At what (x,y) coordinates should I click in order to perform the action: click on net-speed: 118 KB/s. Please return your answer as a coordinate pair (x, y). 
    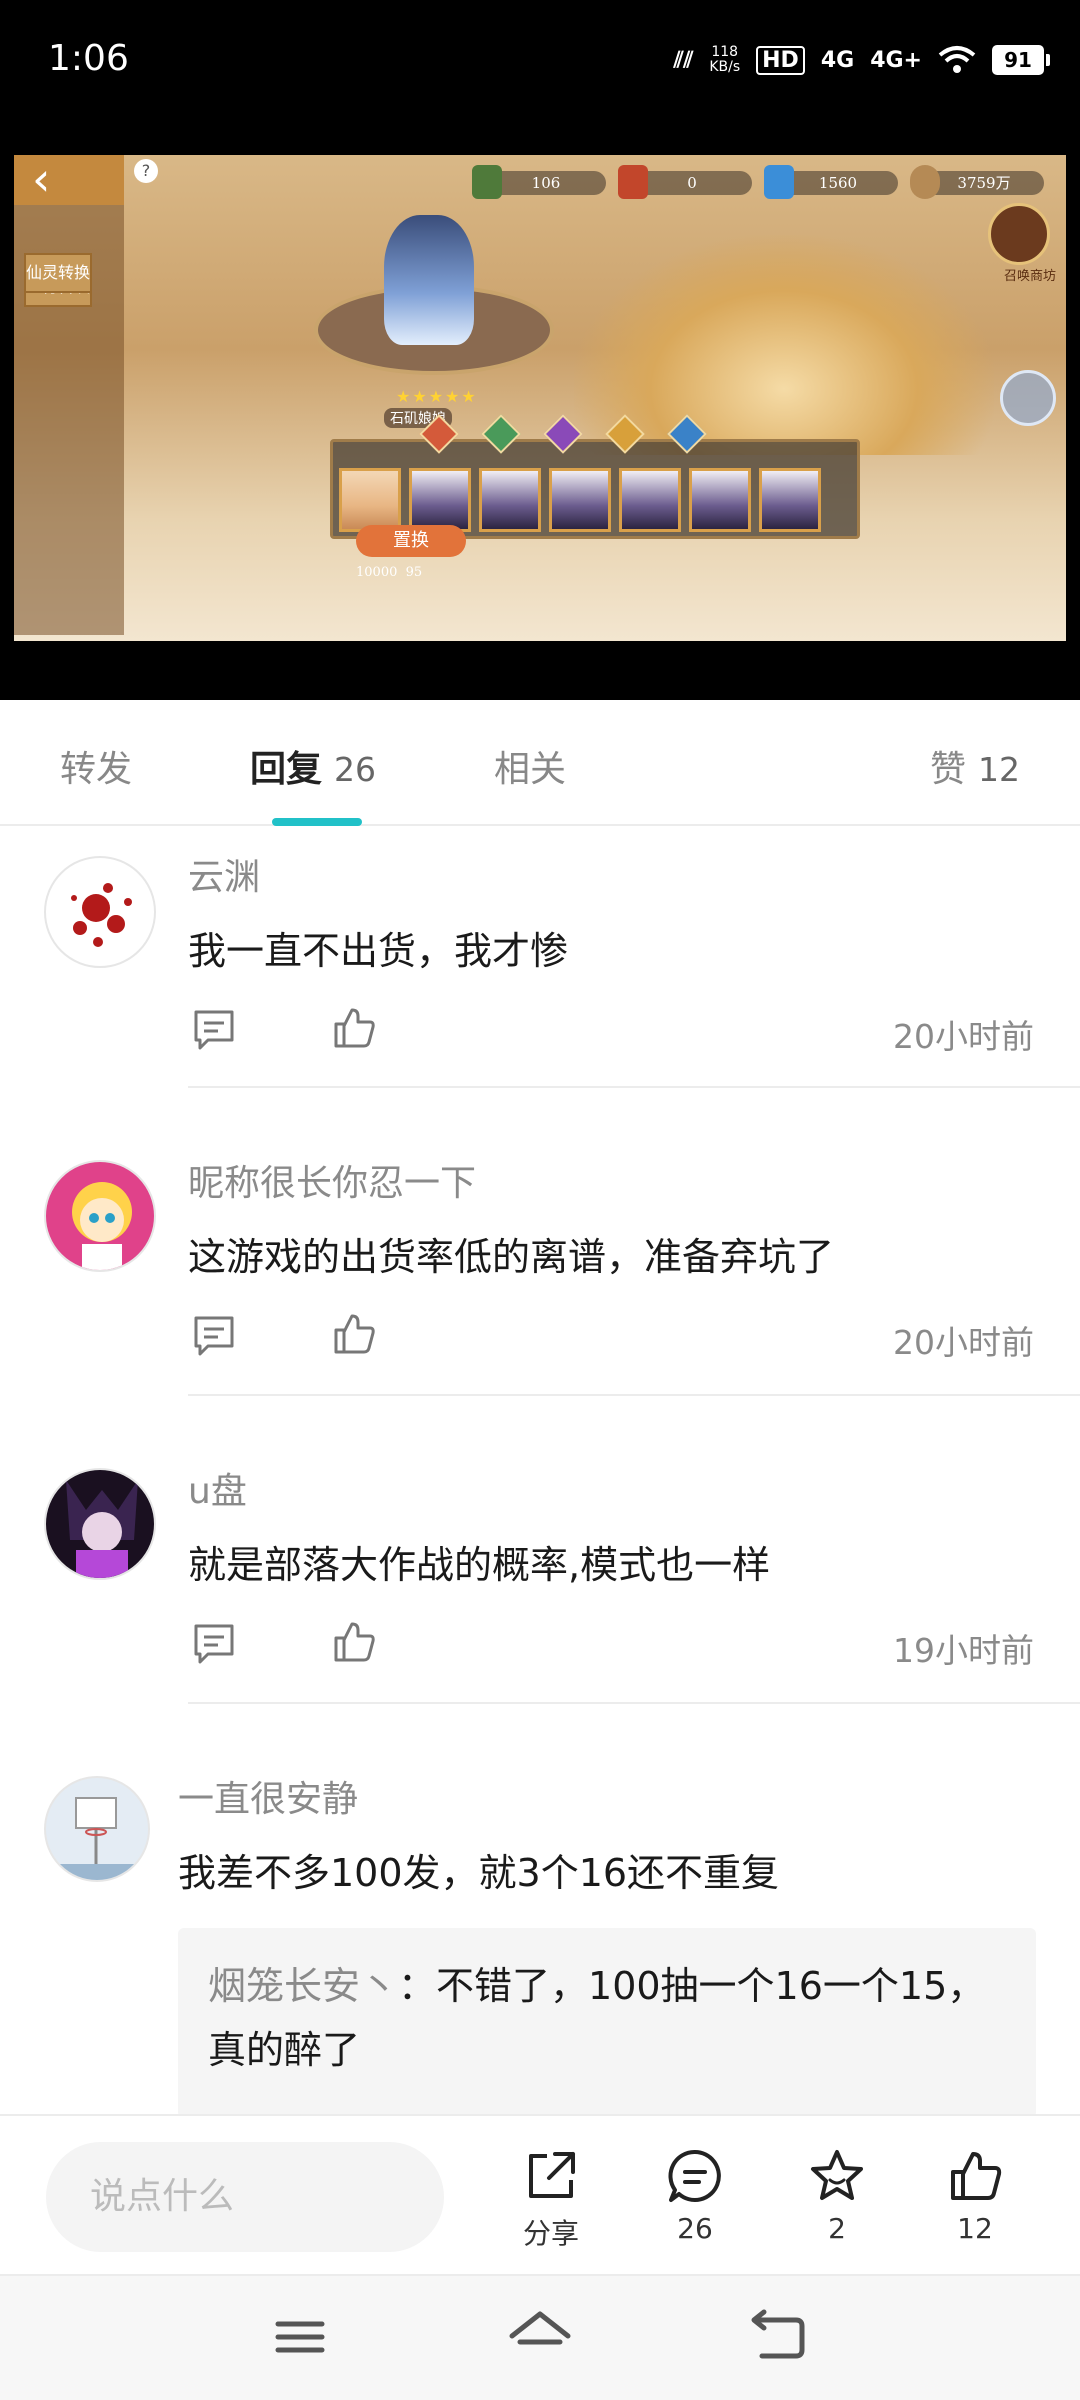
    Looking at the image, I should click on (724, 60).